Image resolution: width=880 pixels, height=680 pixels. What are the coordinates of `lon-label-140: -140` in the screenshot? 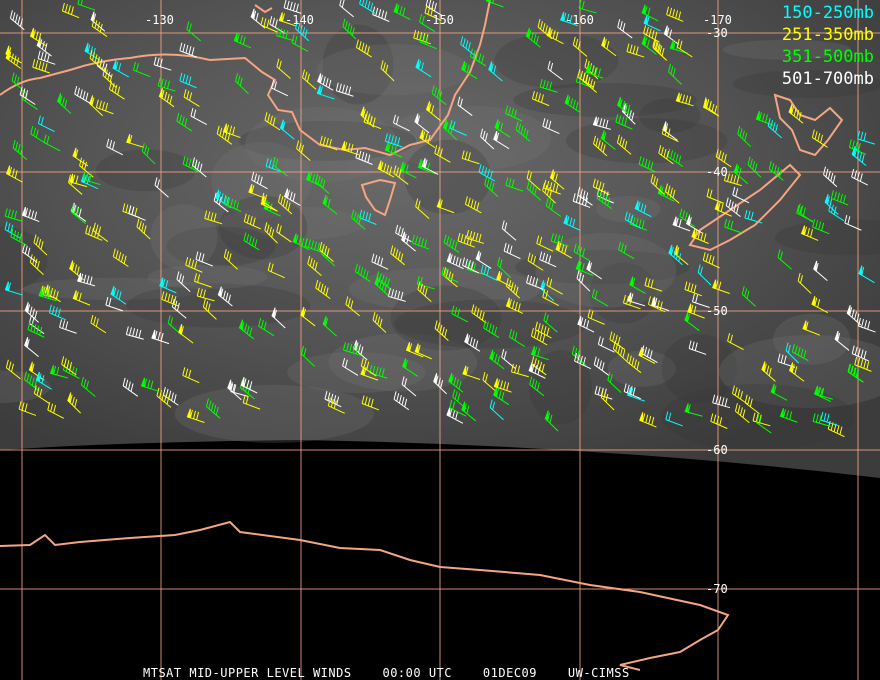 It's located at (299, 20).